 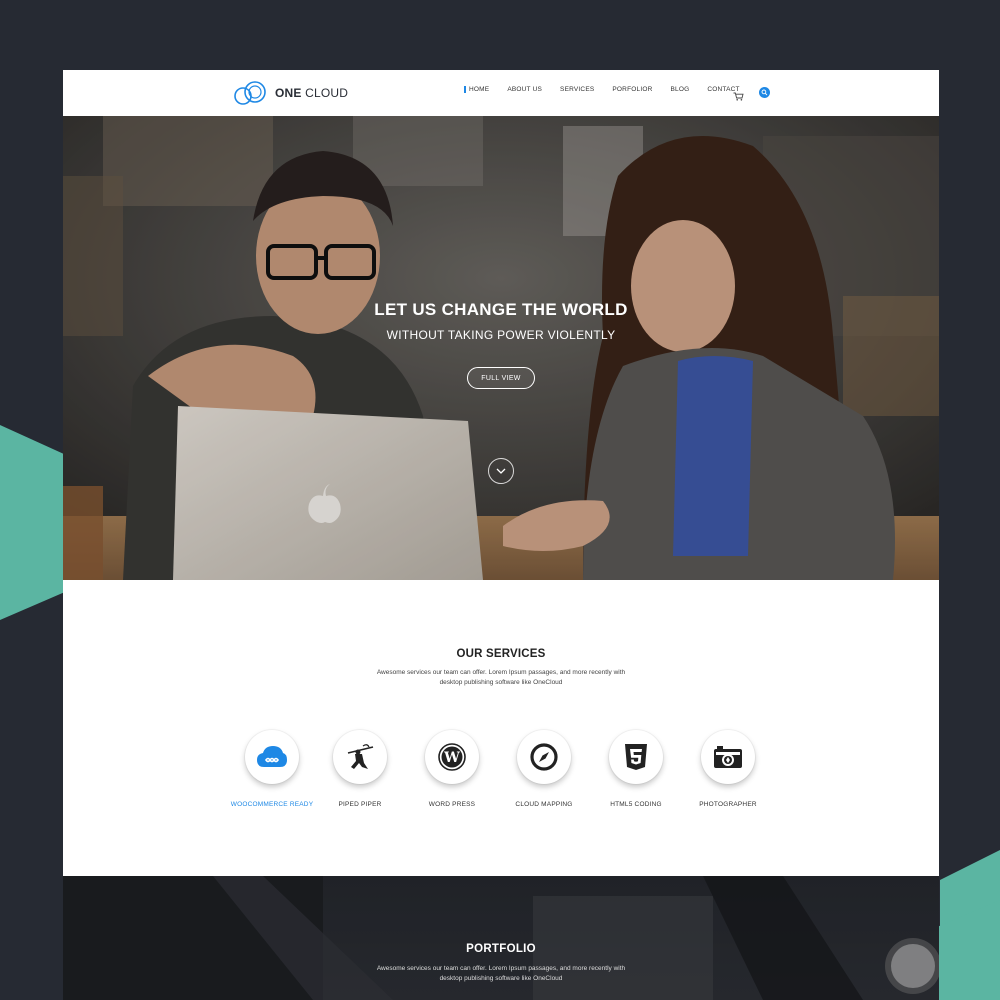 What do you see at coordinates (452, 804) in the screenshot?
I see `service-label: WORD PRESS` at bounding box center [452, 804].